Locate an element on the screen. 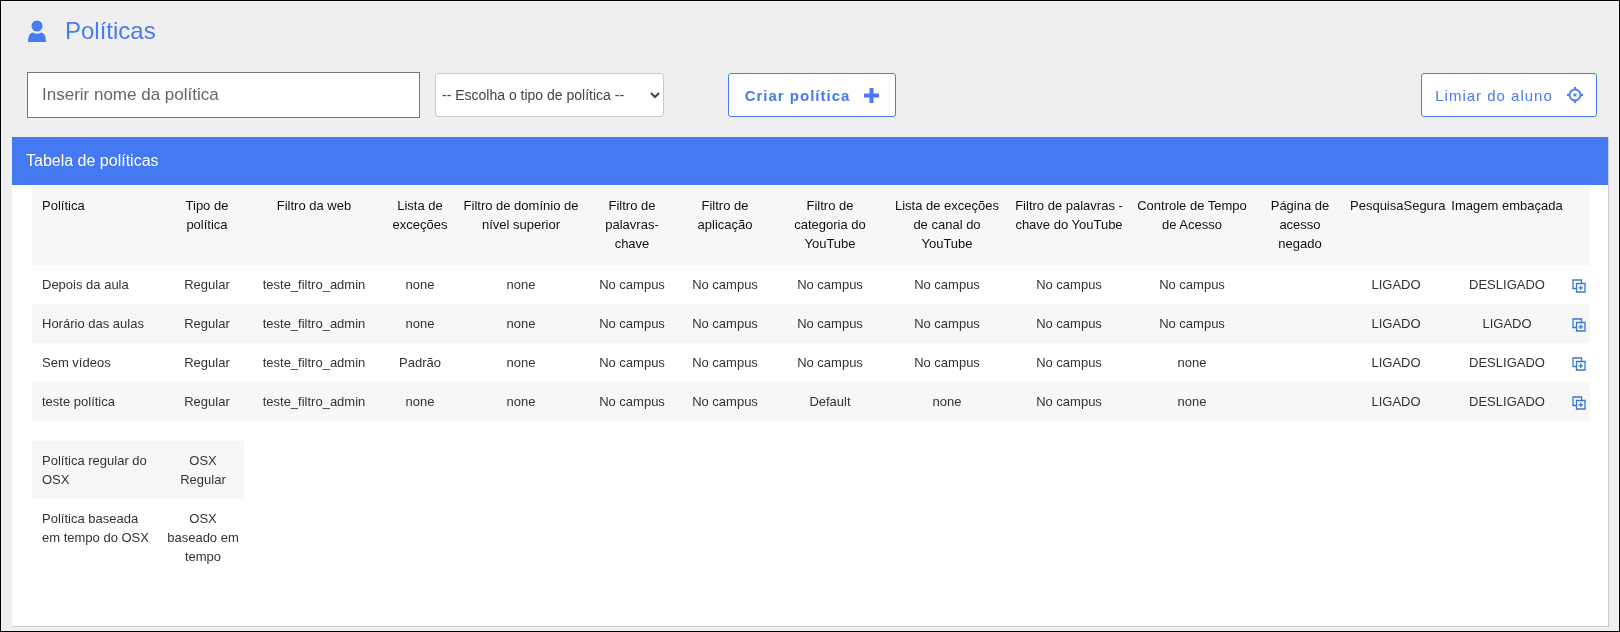  column-header: Tipo de política is located at coordinates (207, 226).